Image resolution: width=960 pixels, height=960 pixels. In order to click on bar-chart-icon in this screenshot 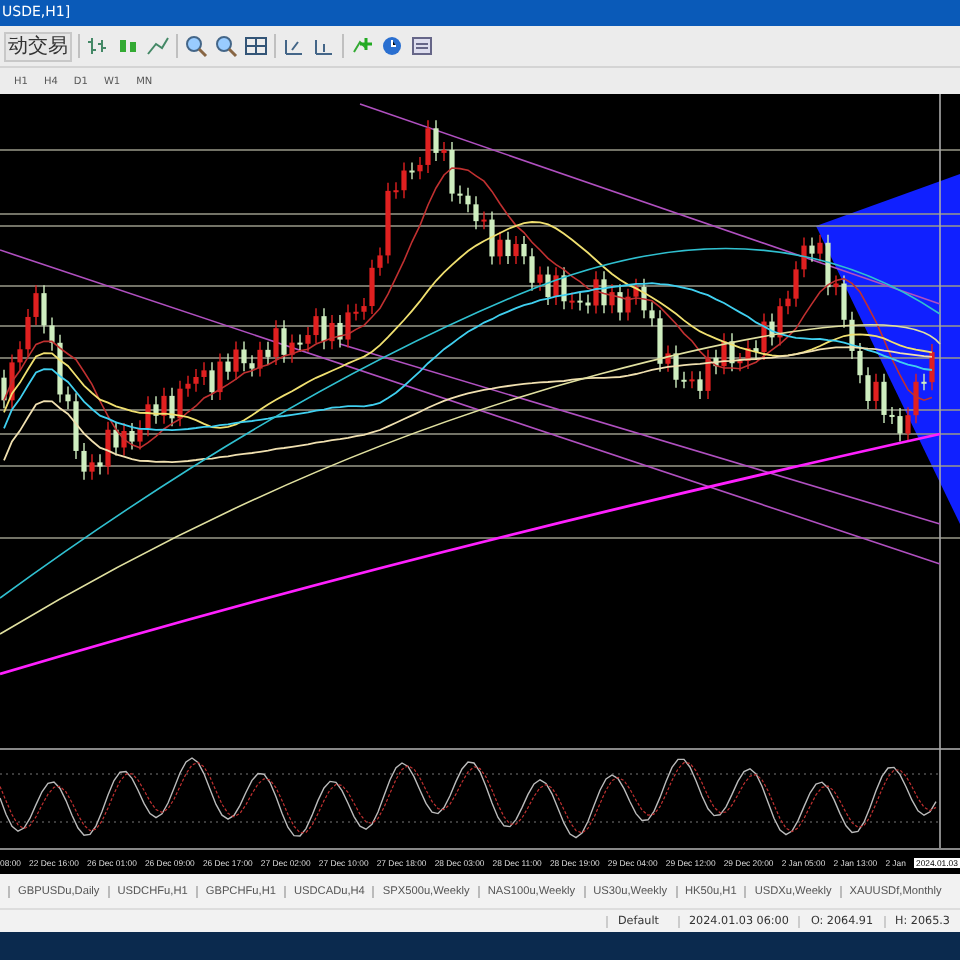, I will do `click(98, 46)`.